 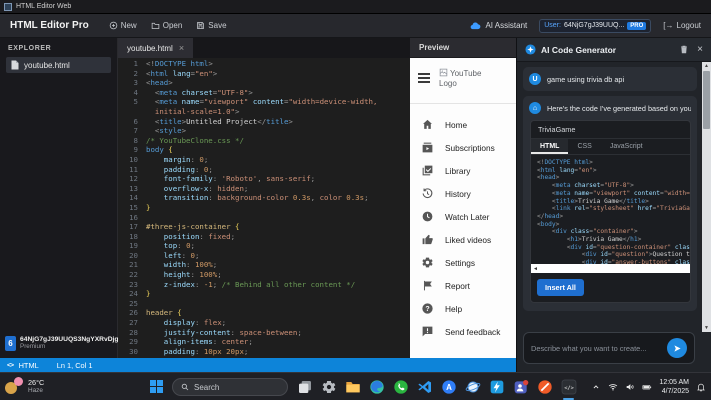 What do you see at coordinates (550, 146) in the screenshot?
I see `ai-code-tab-html: HTML` at bounding box center [550, 146].